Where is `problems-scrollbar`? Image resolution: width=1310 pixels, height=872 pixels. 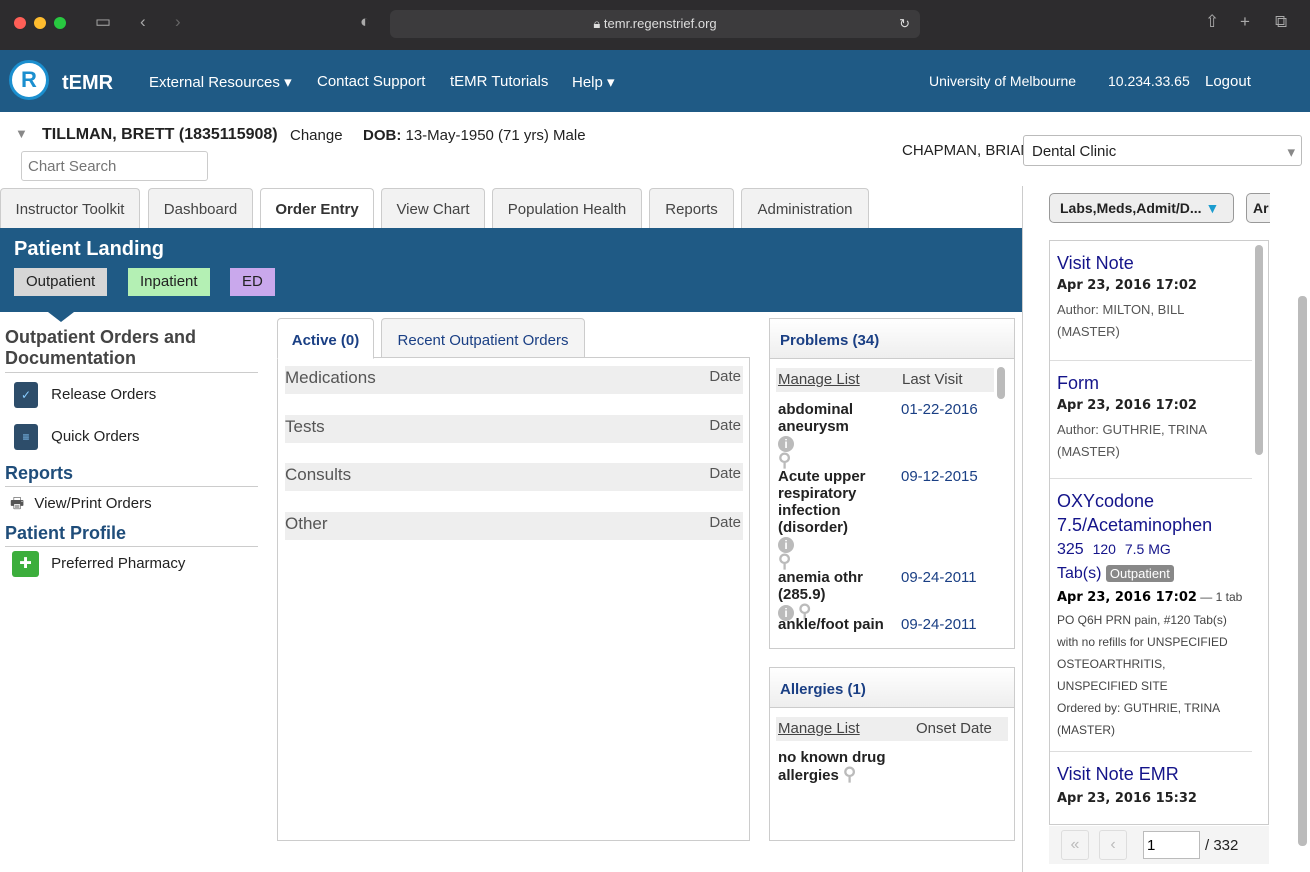
problems-scrollbar is located at coordinates (1001, 383).